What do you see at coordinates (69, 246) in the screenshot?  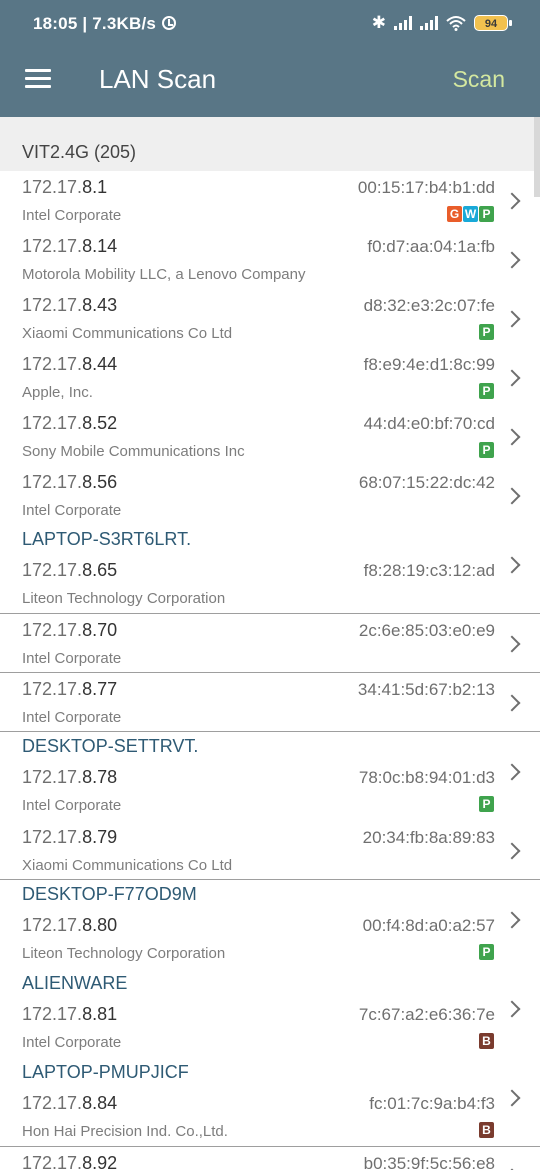 I see `device-ip: 172.17.8.14` at bounding box center [69, 246].